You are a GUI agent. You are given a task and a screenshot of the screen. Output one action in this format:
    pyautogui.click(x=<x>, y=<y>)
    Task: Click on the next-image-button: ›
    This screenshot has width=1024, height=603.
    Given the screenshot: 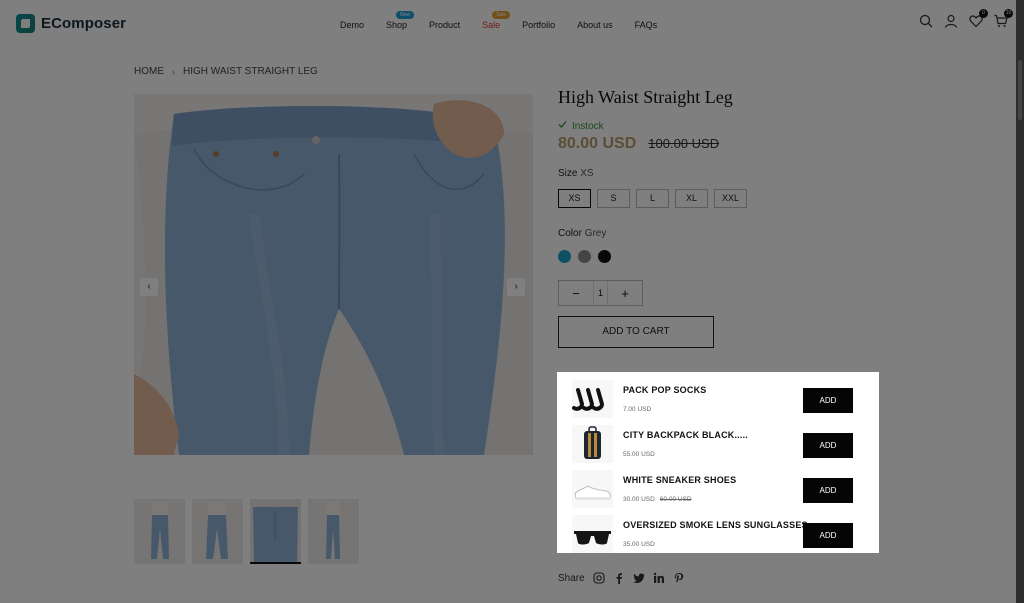 What is the action you would take?
    pyautogui.click(x=516, y=287)
    